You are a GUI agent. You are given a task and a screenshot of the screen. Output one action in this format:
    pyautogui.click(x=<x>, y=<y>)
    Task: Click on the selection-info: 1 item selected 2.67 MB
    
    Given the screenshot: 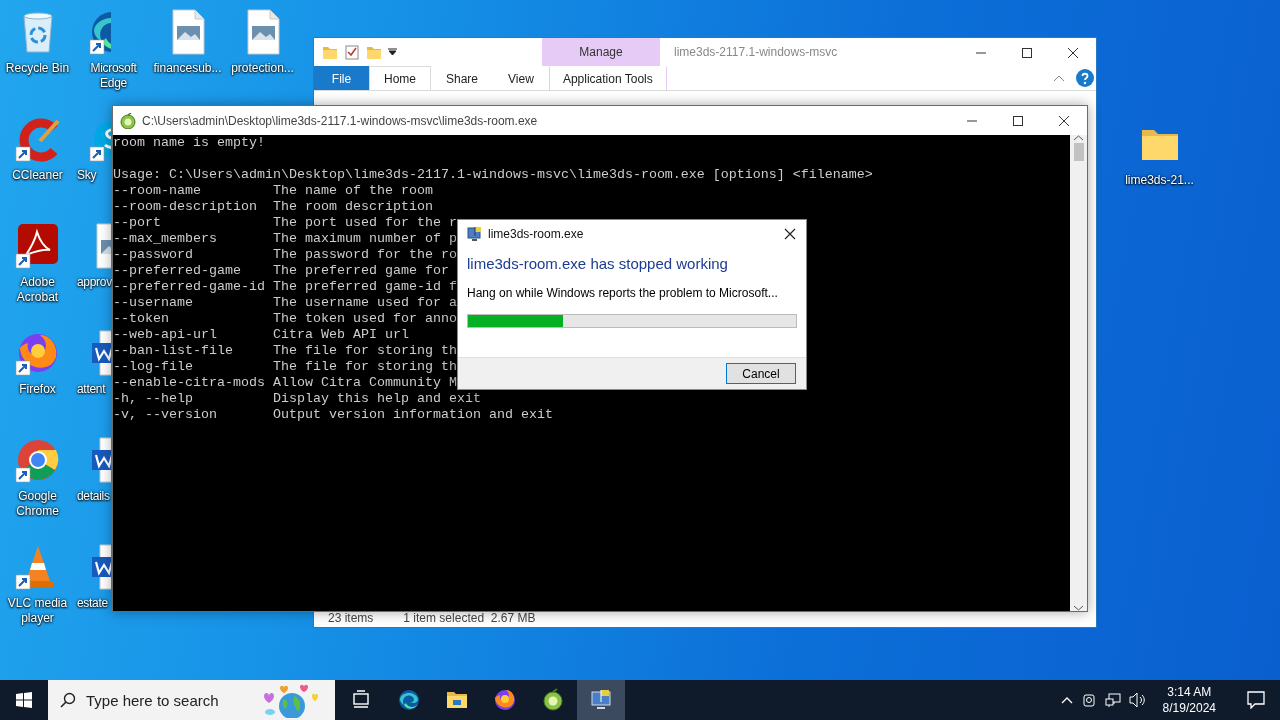 What is the action you would take?
    pyautogui.click(x=469, y=618)
    